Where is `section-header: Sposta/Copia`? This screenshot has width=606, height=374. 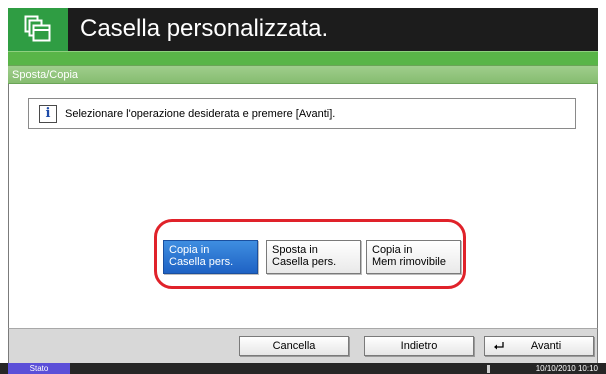 section-header: Sposta/Copia is located at coordinates (303, 74).